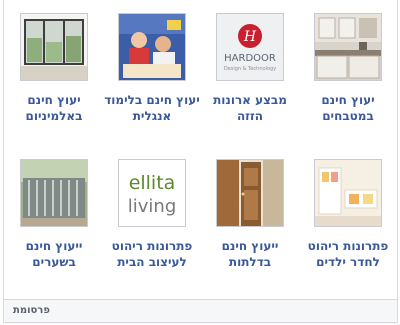 Image resolution: width=400 pixels, height=325 pixels. I want to click on ad-label: יעוץ חינם במטבחים, so click(348, 108).